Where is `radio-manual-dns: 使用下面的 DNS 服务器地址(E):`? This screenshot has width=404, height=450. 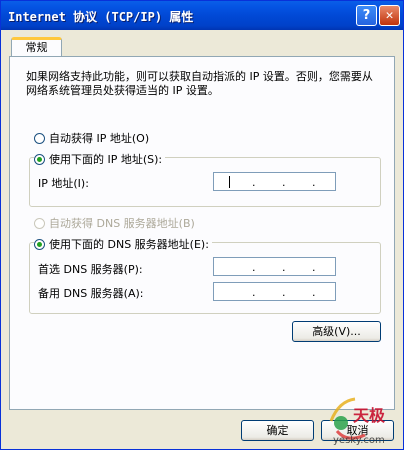 radio-manual-dns: 使用下面的 DNS 服务器地址(E): is located at coordinates (123, 244).